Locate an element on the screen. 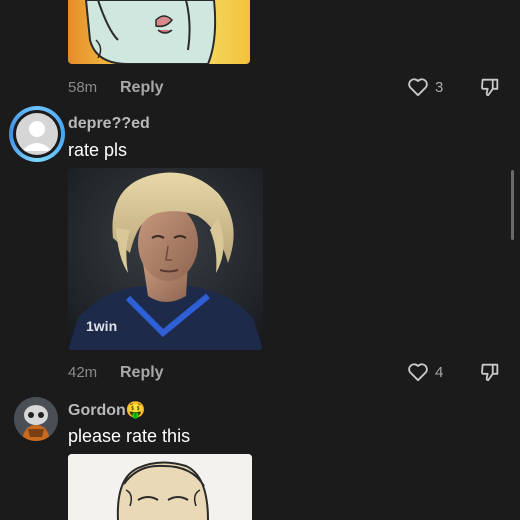  image-watermark: 1win is located at coordinates (101, 326).